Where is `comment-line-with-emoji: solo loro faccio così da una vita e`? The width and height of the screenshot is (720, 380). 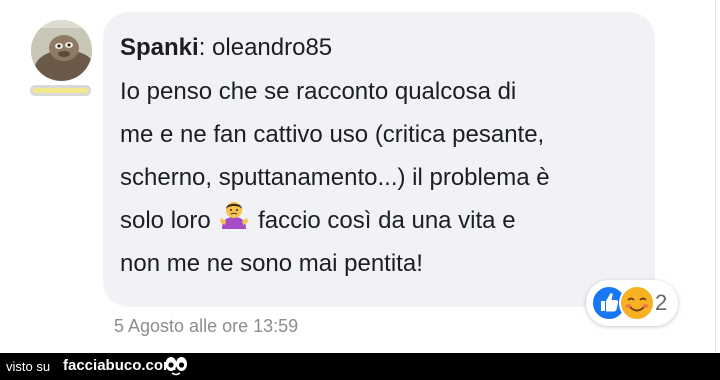 comment-line-with-emoji: solo loro faccio così da una vita e is located at coordinates (380, 220).